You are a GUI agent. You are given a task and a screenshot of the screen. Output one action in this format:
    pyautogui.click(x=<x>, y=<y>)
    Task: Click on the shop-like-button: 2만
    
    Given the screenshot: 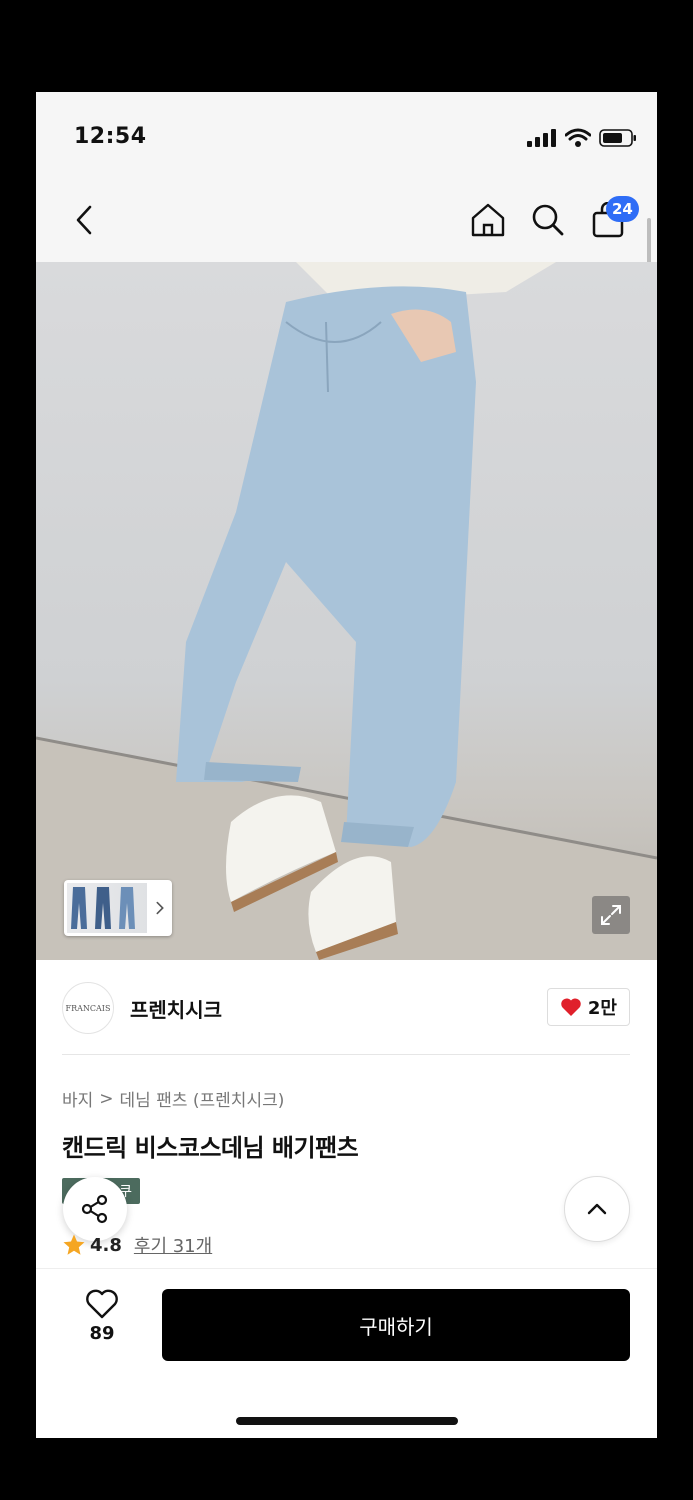 What is the action you would take?
    pyautogui.click(x=588, y=1007)
    